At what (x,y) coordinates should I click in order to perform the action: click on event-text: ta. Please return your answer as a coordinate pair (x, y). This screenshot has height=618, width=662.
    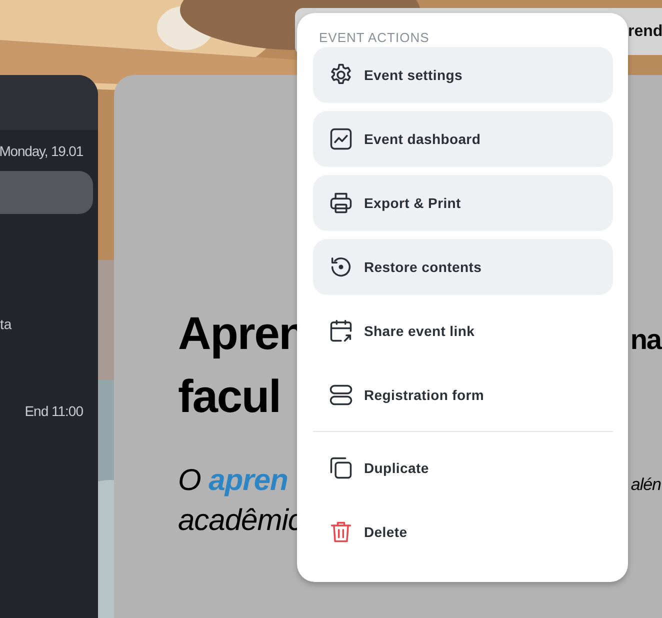
    Looking at the image, I should click on (6, 324).